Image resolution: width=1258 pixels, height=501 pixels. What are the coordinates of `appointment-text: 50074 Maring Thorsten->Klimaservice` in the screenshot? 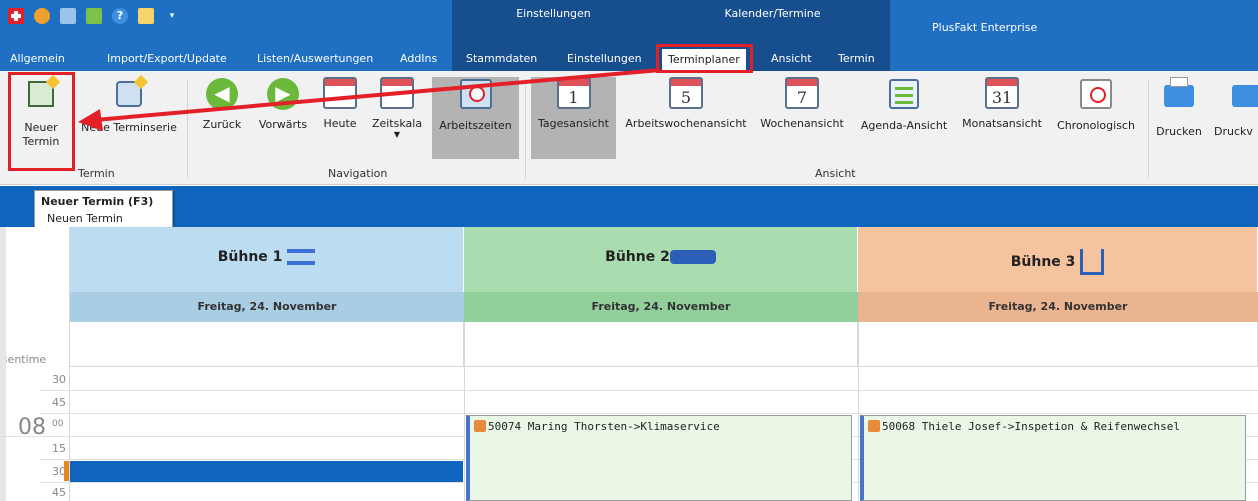 It's located at (604, 426).